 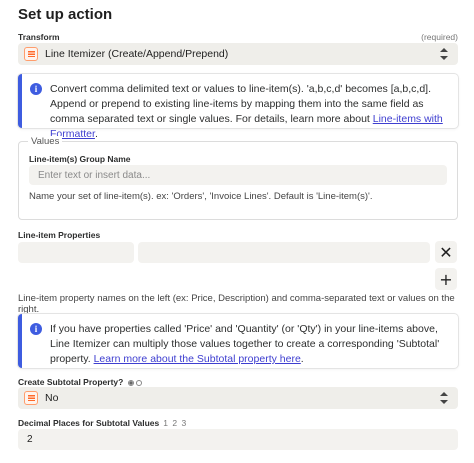 I want to click on plus-icon: +, so click(x=446, y=279).